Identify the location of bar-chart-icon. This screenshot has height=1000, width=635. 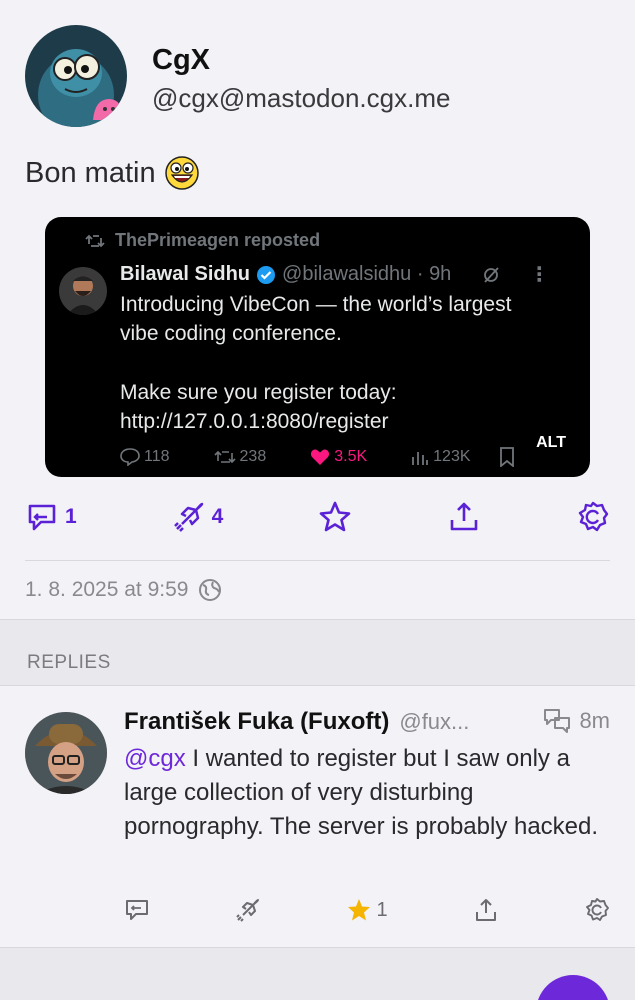
(420, 458).